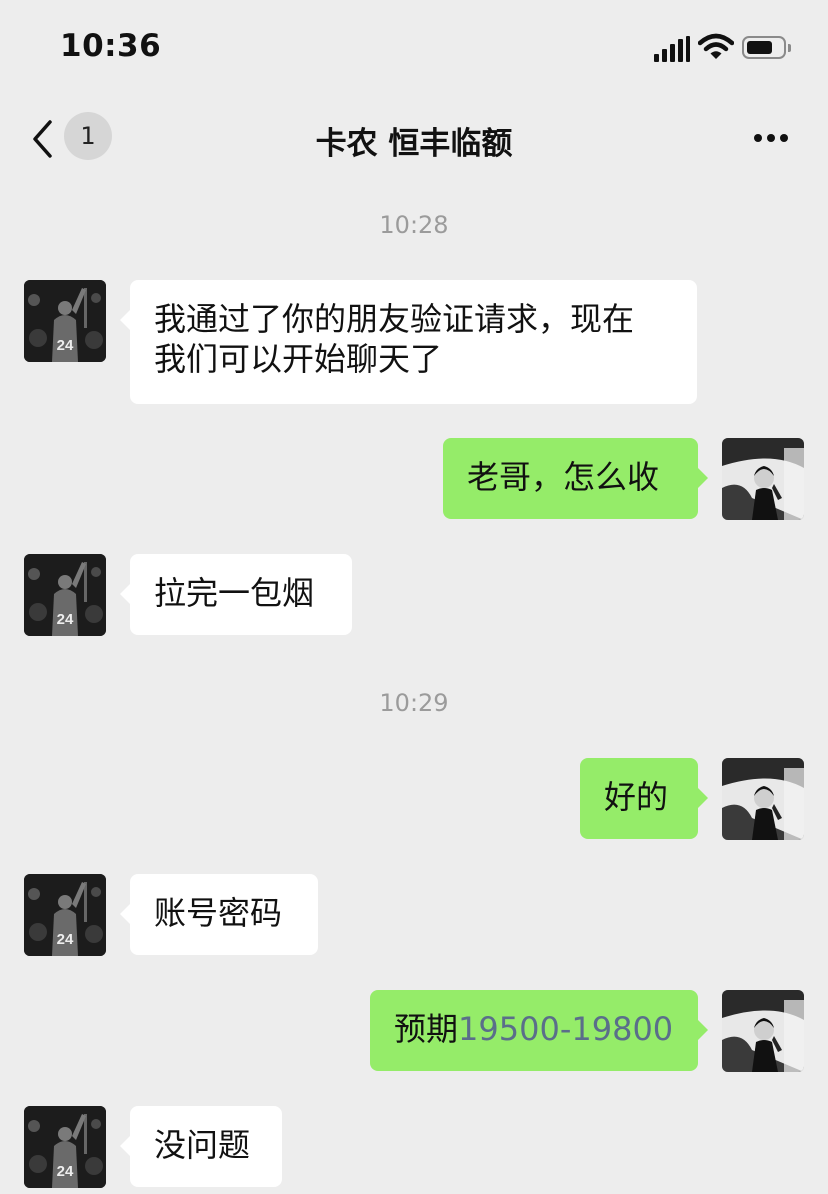  What do you see at coordinates (298, 359) in the screenshot?
I see `message-text-line: 我们可以开始聊天了` at bounding box center [298, 359].